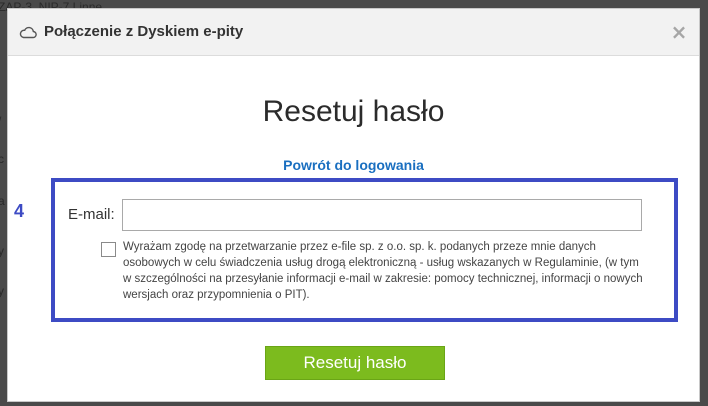 Image resolution: width=708 pixels, height=406 pixels. What do you see at coordinates (2, 201) in the screenshot?
I see `background-text: a` at bounding box center [2, 201].